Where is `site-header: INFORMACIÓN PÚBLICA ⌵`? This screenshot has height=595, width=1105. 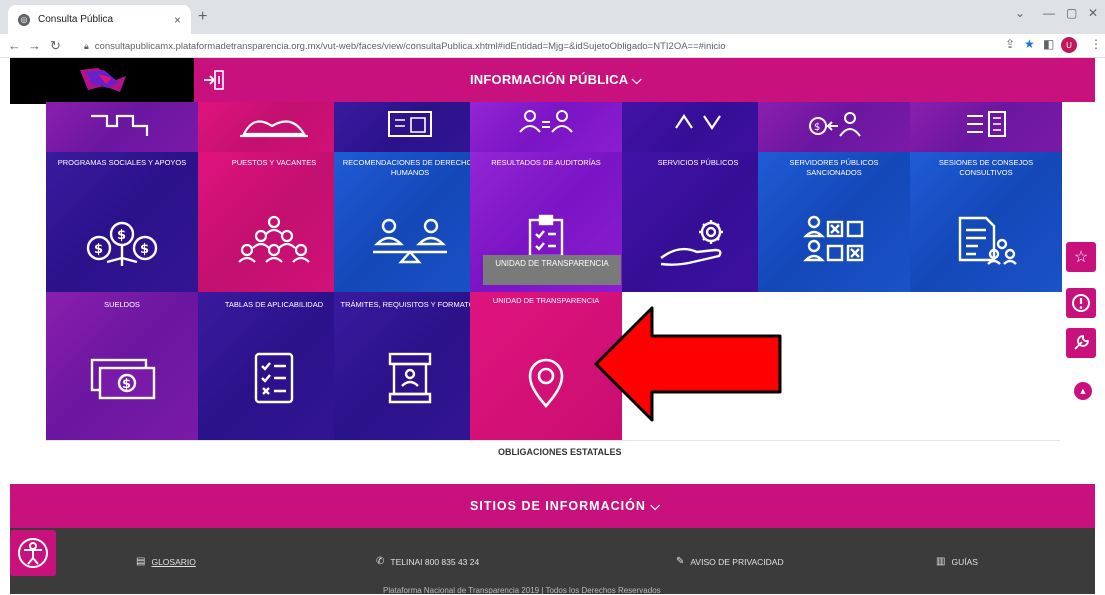
site-header: INFORMACIÓN PÚBLICA ⌵ is located at coordinates (552, 81).